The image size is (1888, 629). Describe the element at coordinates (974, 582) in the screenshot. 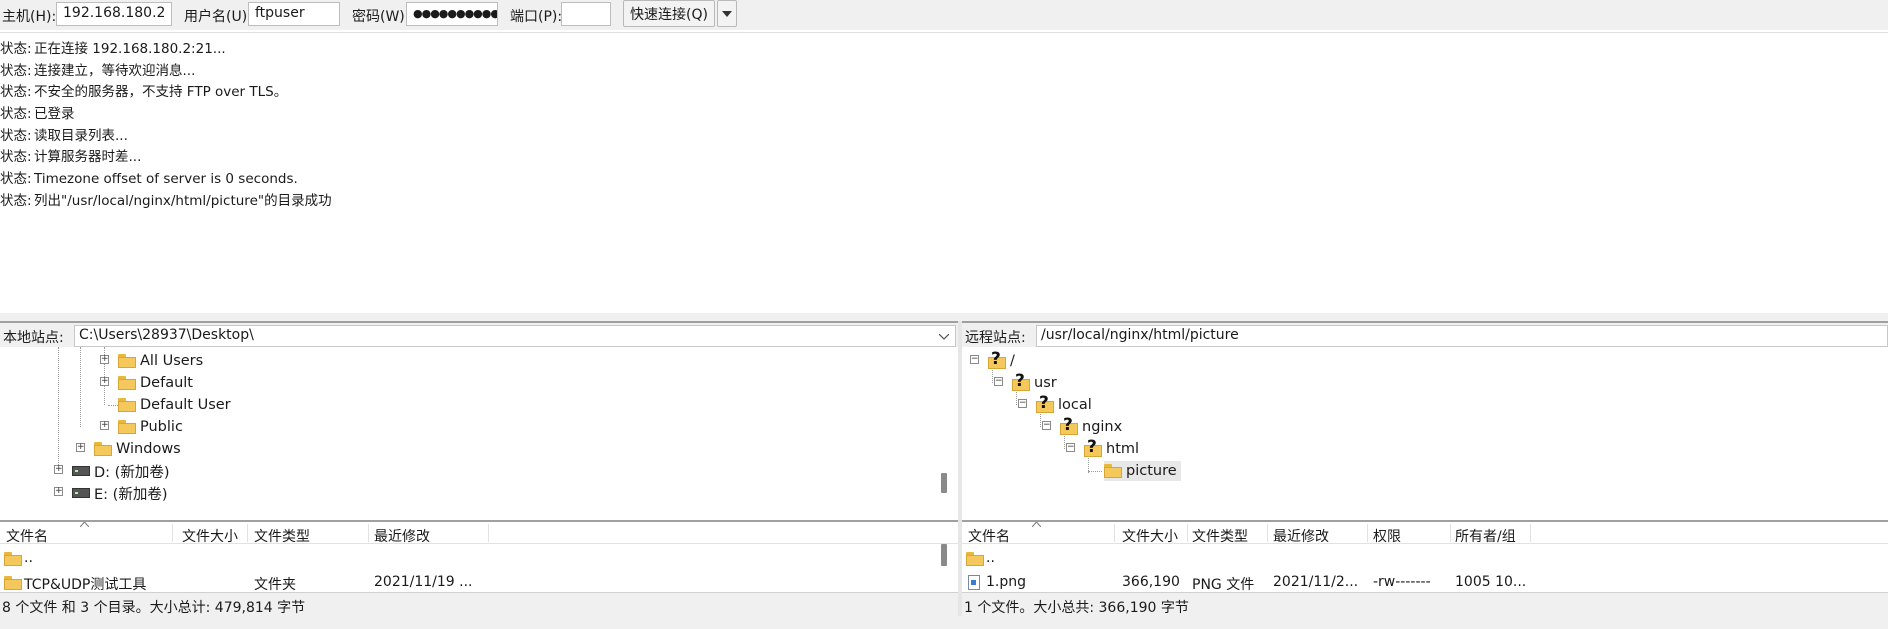

I see `png-file-icon` at that location.